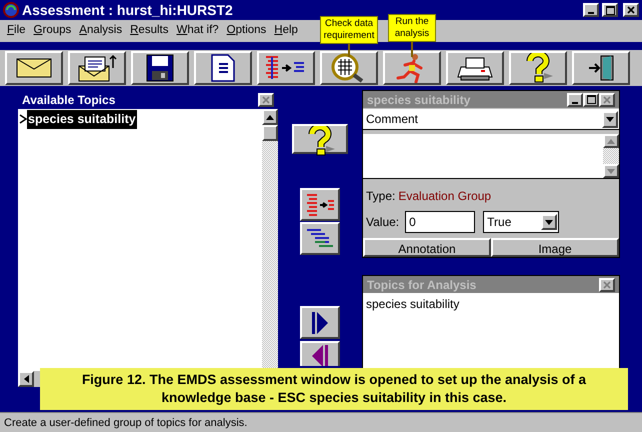  Describe the element at coordinates (427, 247) in the screenshot. I see `tab-button: Annotation` at that location.